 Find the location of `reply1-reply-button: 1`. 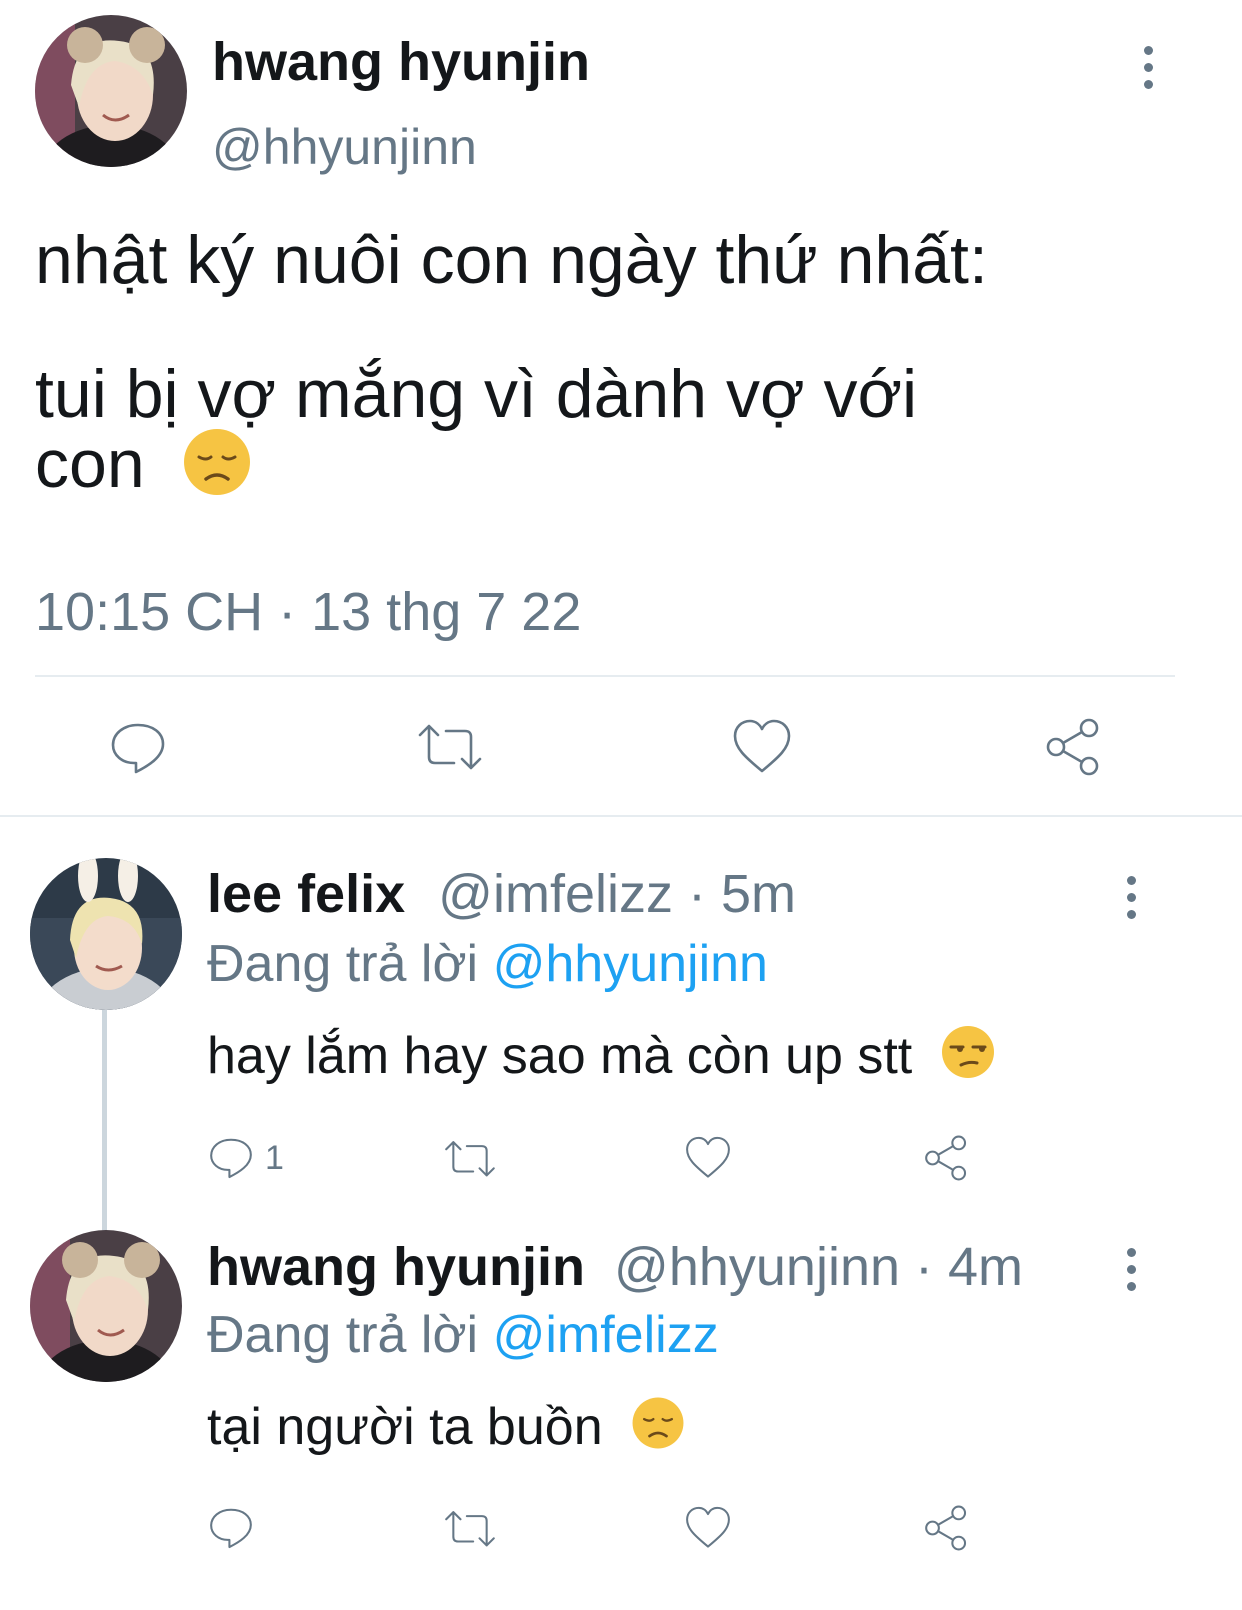

reply1-reply-button: 1 is located at coordinates (245, 1158).